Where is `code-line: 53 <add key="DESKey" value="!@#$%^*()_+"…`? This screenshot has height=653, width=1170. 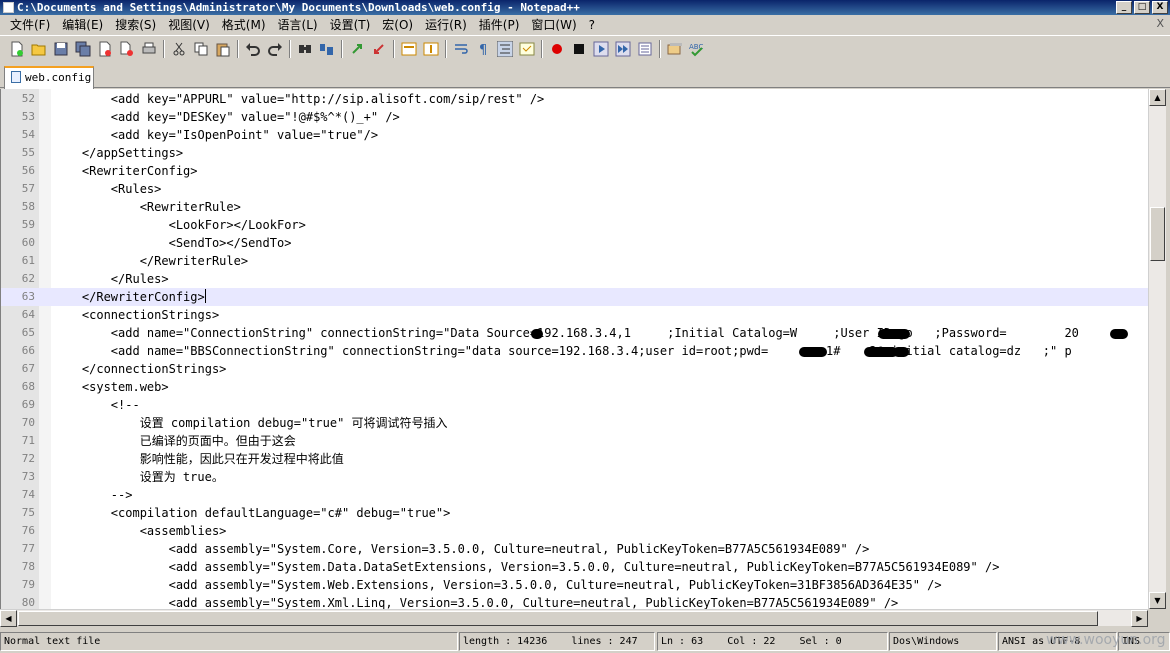
code-line: 53 <add key="DESKey" value="!@#$%^*()_+"… is located at coordinates (574, 117).